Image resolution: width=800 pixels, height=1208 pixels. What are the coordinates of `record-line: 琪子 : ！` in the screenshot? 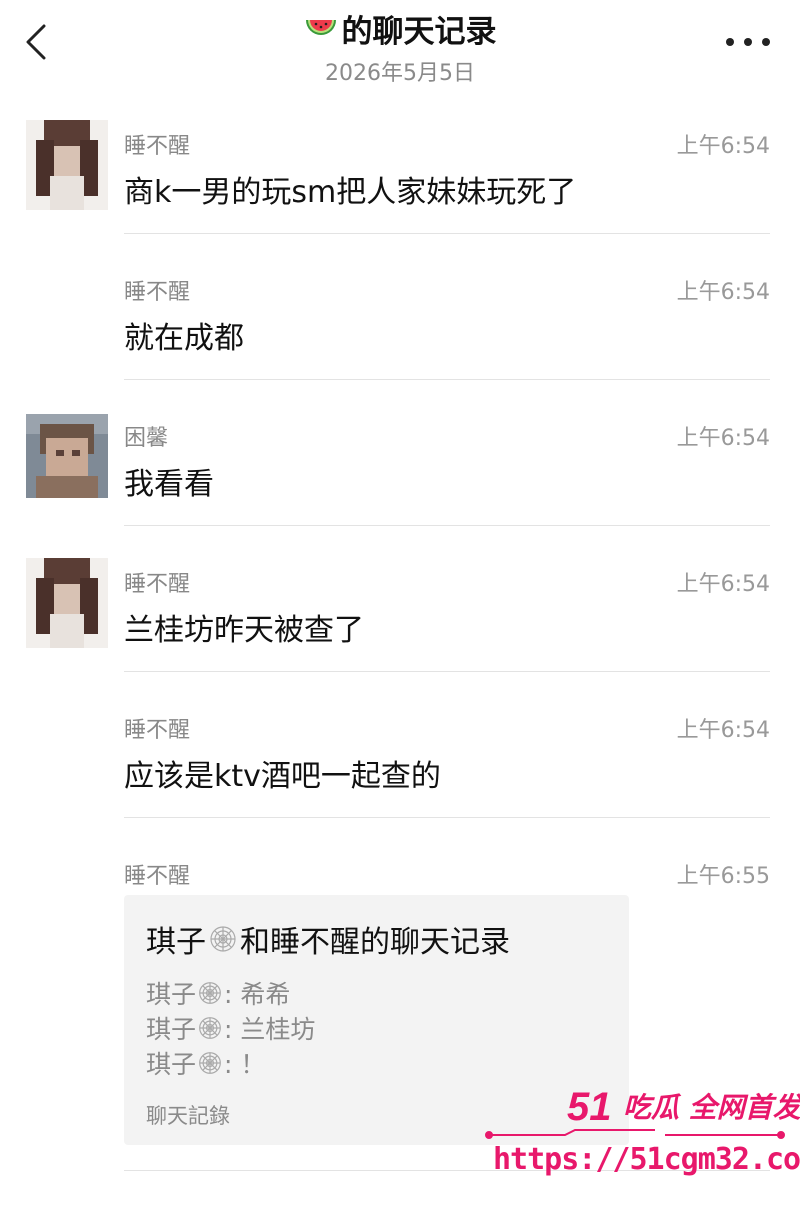 It's located at (205, 1063).